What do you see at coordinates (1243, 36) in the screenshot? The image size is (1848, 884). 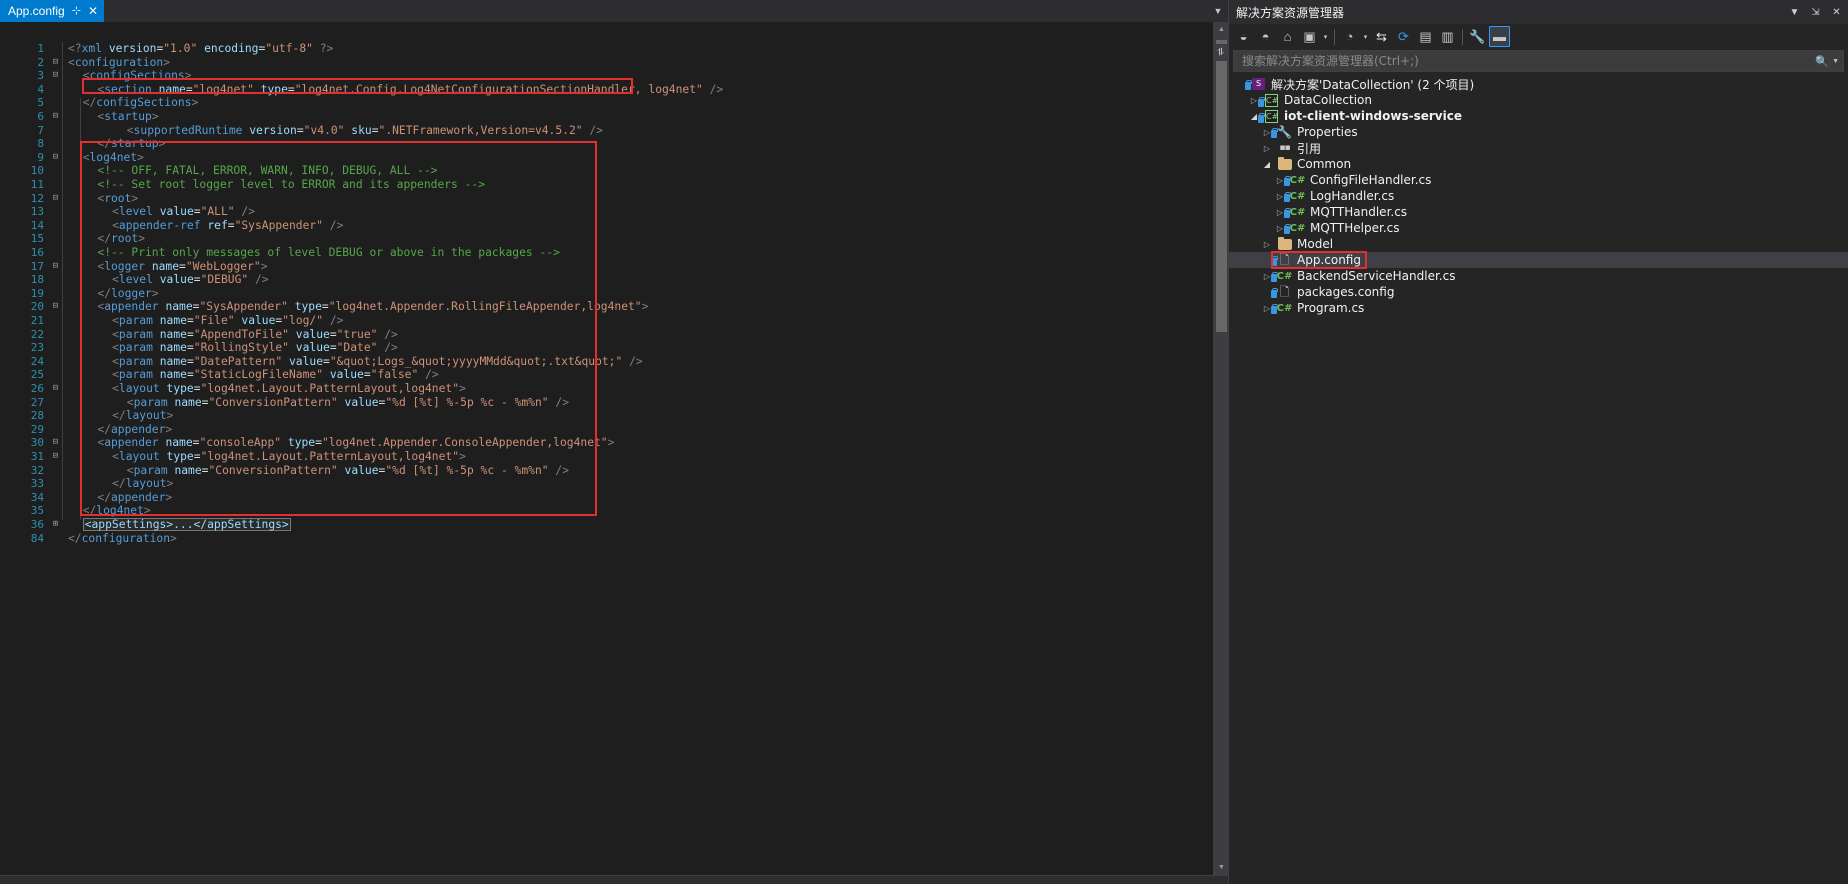 I see `back-button: ◒` at bounding box center [1243, 36].